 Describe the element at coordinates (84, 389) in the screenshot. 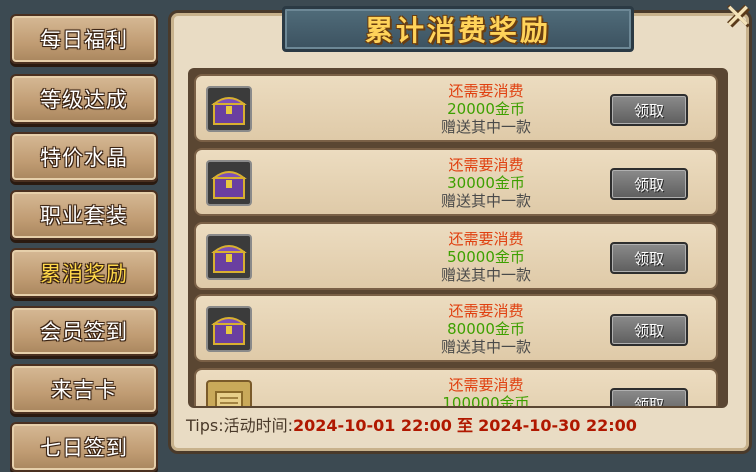

I see `sidebar-item-lucky-card: 来吉卡` at that location.